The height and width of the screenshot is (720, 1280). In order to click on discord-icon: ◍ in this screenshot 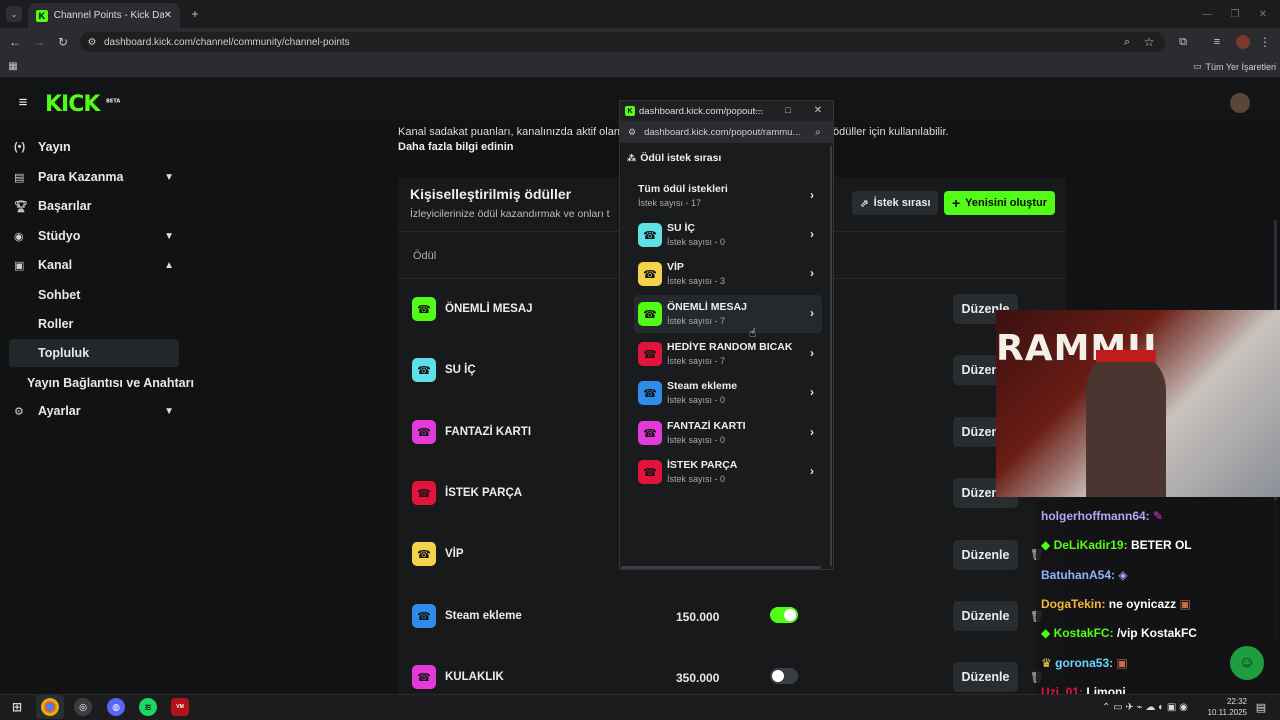, I will do `click(116, 707)`.